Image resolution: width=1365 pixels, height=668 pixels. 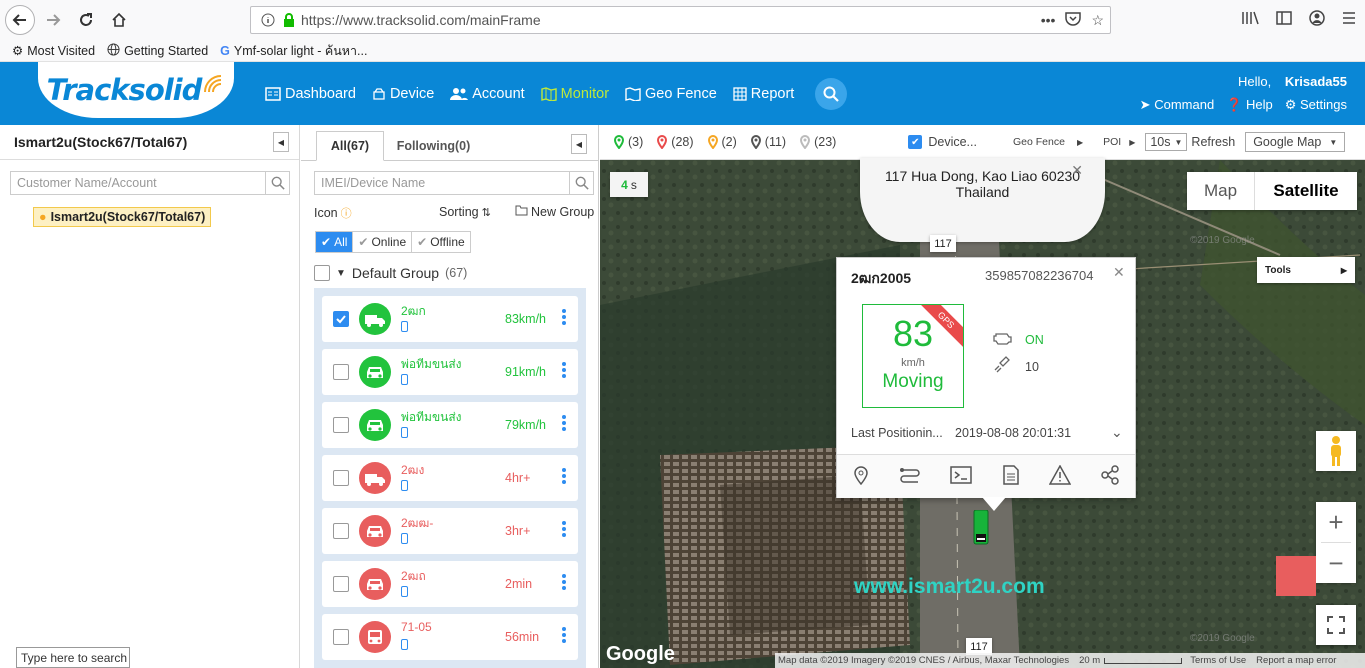 What do you see at coordinates (450, 319) in the screenshot?
I see `vehicle-row: 2ฒก 83km/h` at bounding box center [450, 319].